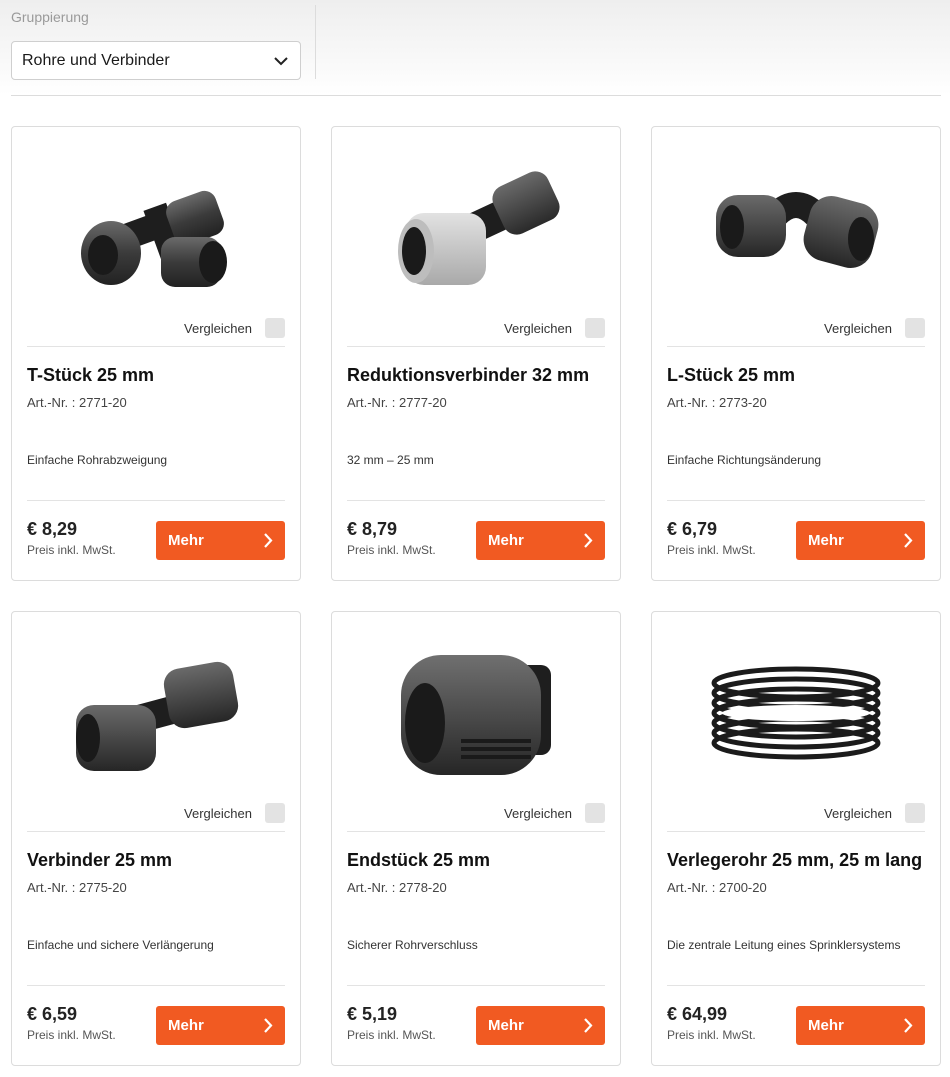  I want to click on article-number: Art.-Nr. : 2773-20, so click(717, 402).